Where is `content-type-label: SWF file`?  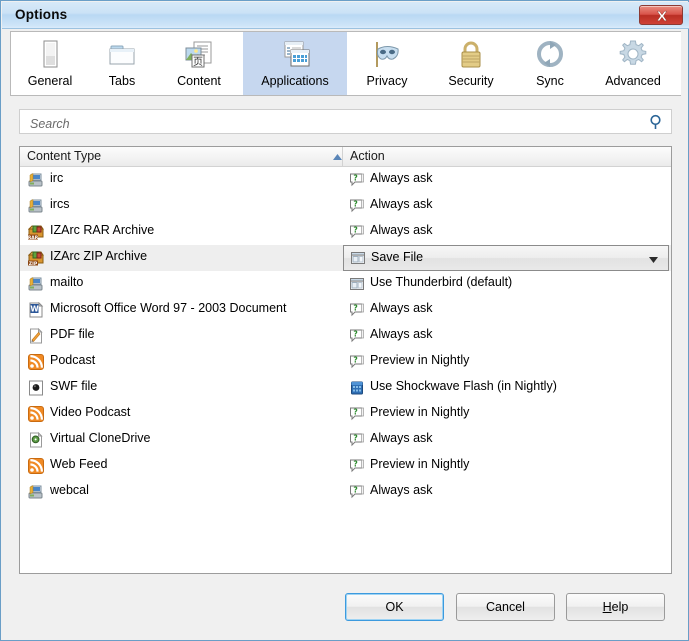
content-type-label: SWF file is located at coordinates (74, 386).